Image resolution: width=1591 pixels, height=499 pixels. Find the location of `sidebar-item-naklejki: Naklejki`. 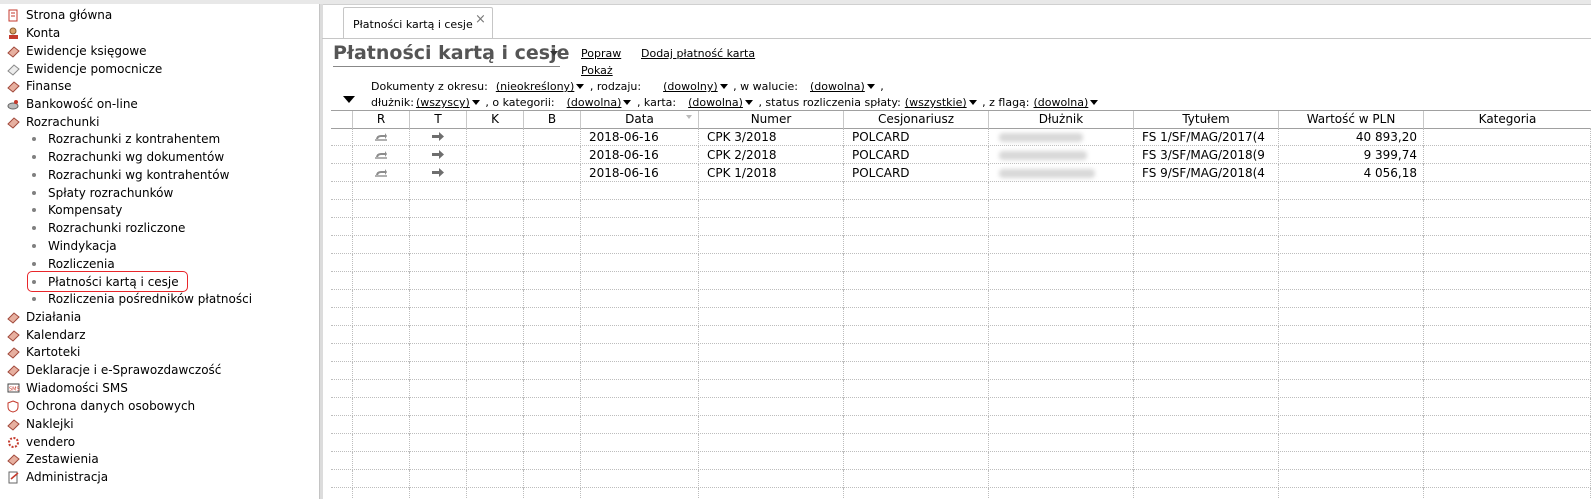

sidebar-item-naklejki: Naklejki is located at coordinates (40, 424).